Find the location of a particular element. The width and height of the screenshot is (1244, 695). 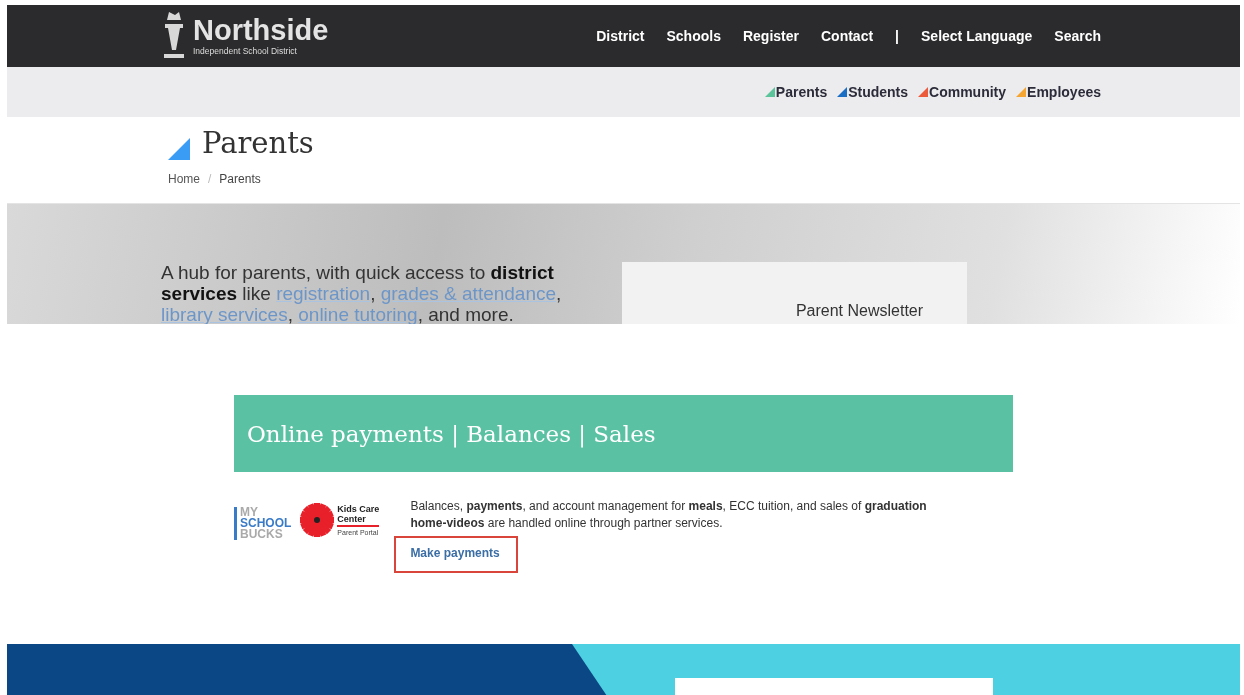

breadcrumb-link: Home is located at coordinates (184, 178).